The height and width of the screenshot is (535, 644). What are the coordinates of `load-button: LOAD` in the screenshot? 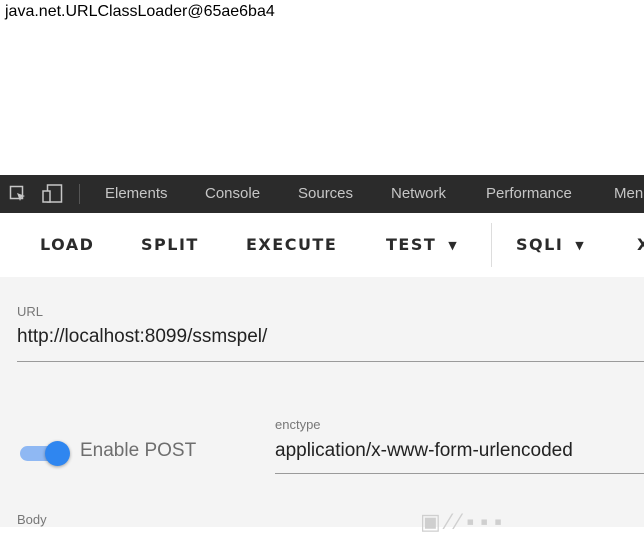 It's located at (67, 245).